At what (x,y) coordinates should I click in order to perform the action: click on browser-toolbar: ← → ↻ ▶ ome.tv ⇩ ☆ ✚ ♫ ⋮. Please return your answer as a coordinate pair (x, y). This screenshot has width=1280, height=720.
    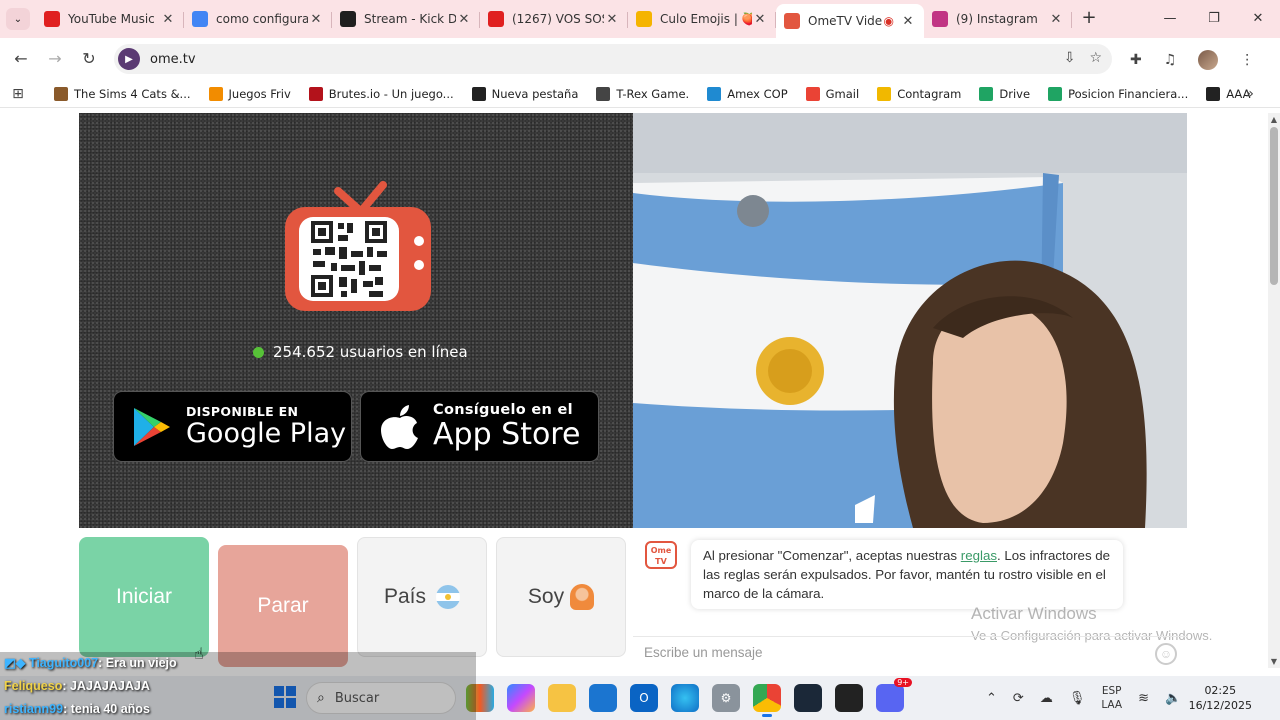
    Looking at the image, I should click on (640, 59).